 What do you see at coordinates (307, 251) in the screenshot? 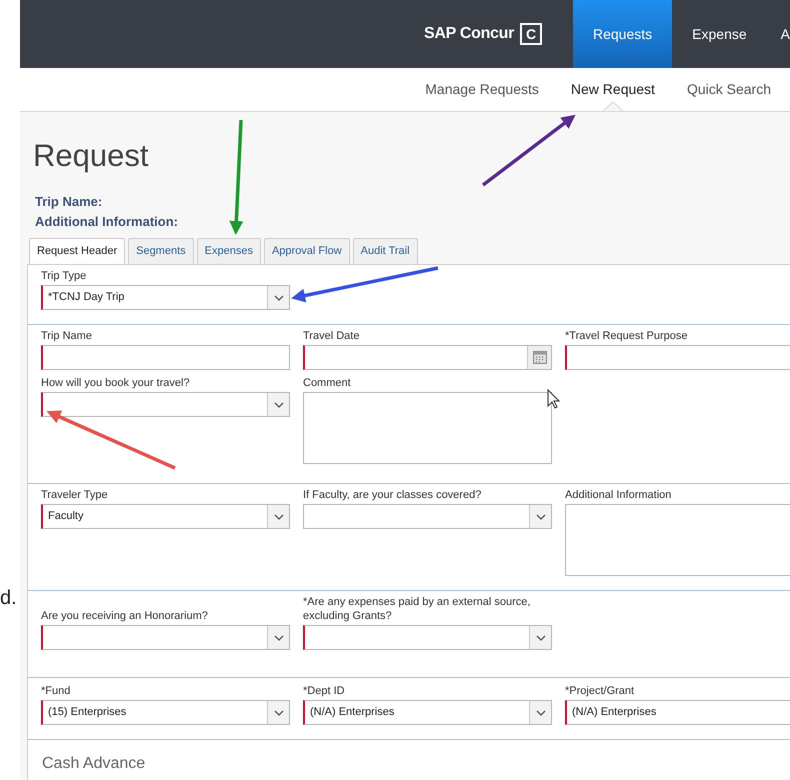
I see `tab: Approval Flow` at bounding box center [307, 251].